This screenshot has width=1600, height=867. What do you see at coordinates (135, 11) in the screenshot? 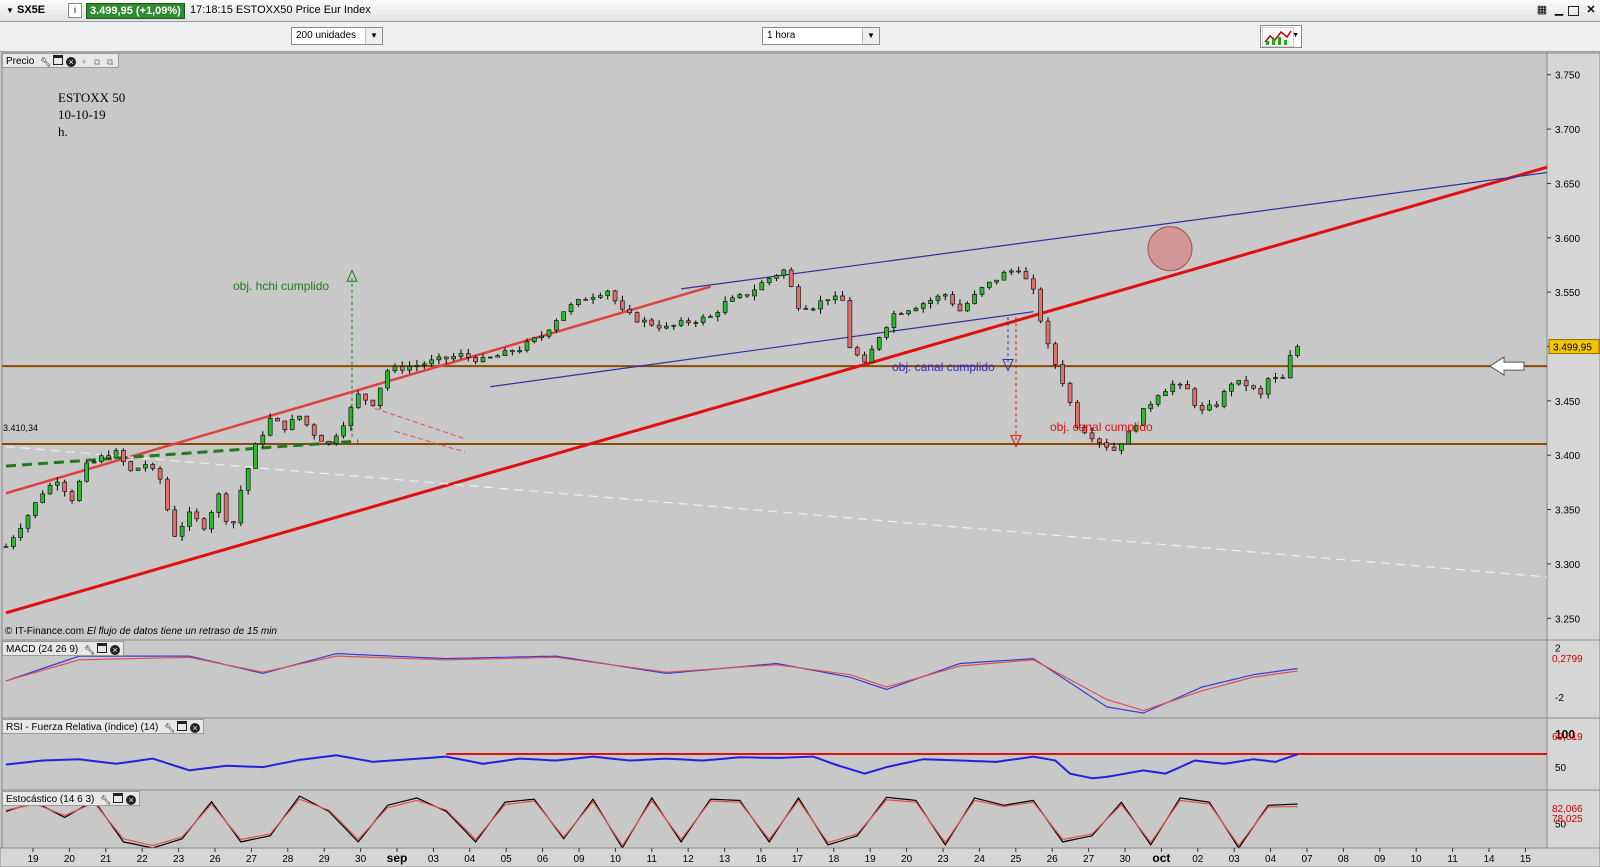
I see `price-badge: 3.499,95 (+1,09%)` at bounding box center [135, 11].